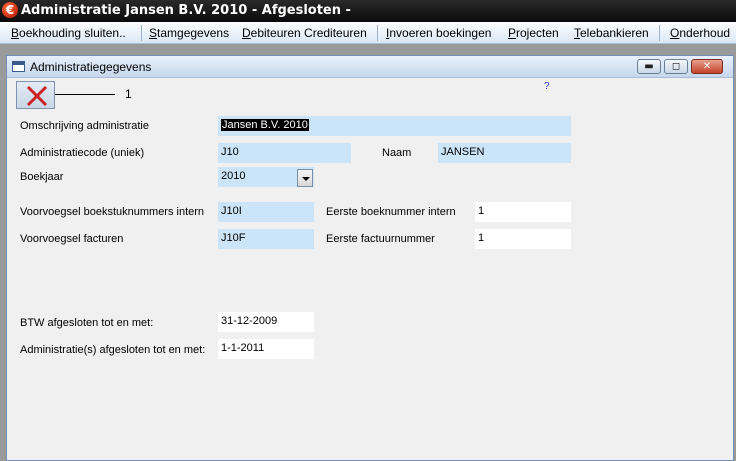 Image resolution: width=736 pixels, height=461 pixels. I want to click on menu-invoeren-boekingen: Invoeren boekingen, so click(438, 33).